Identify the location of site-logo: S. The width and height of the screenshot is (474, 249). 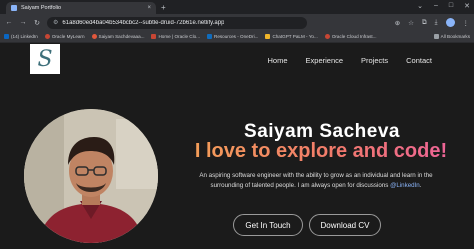
(45, 59).